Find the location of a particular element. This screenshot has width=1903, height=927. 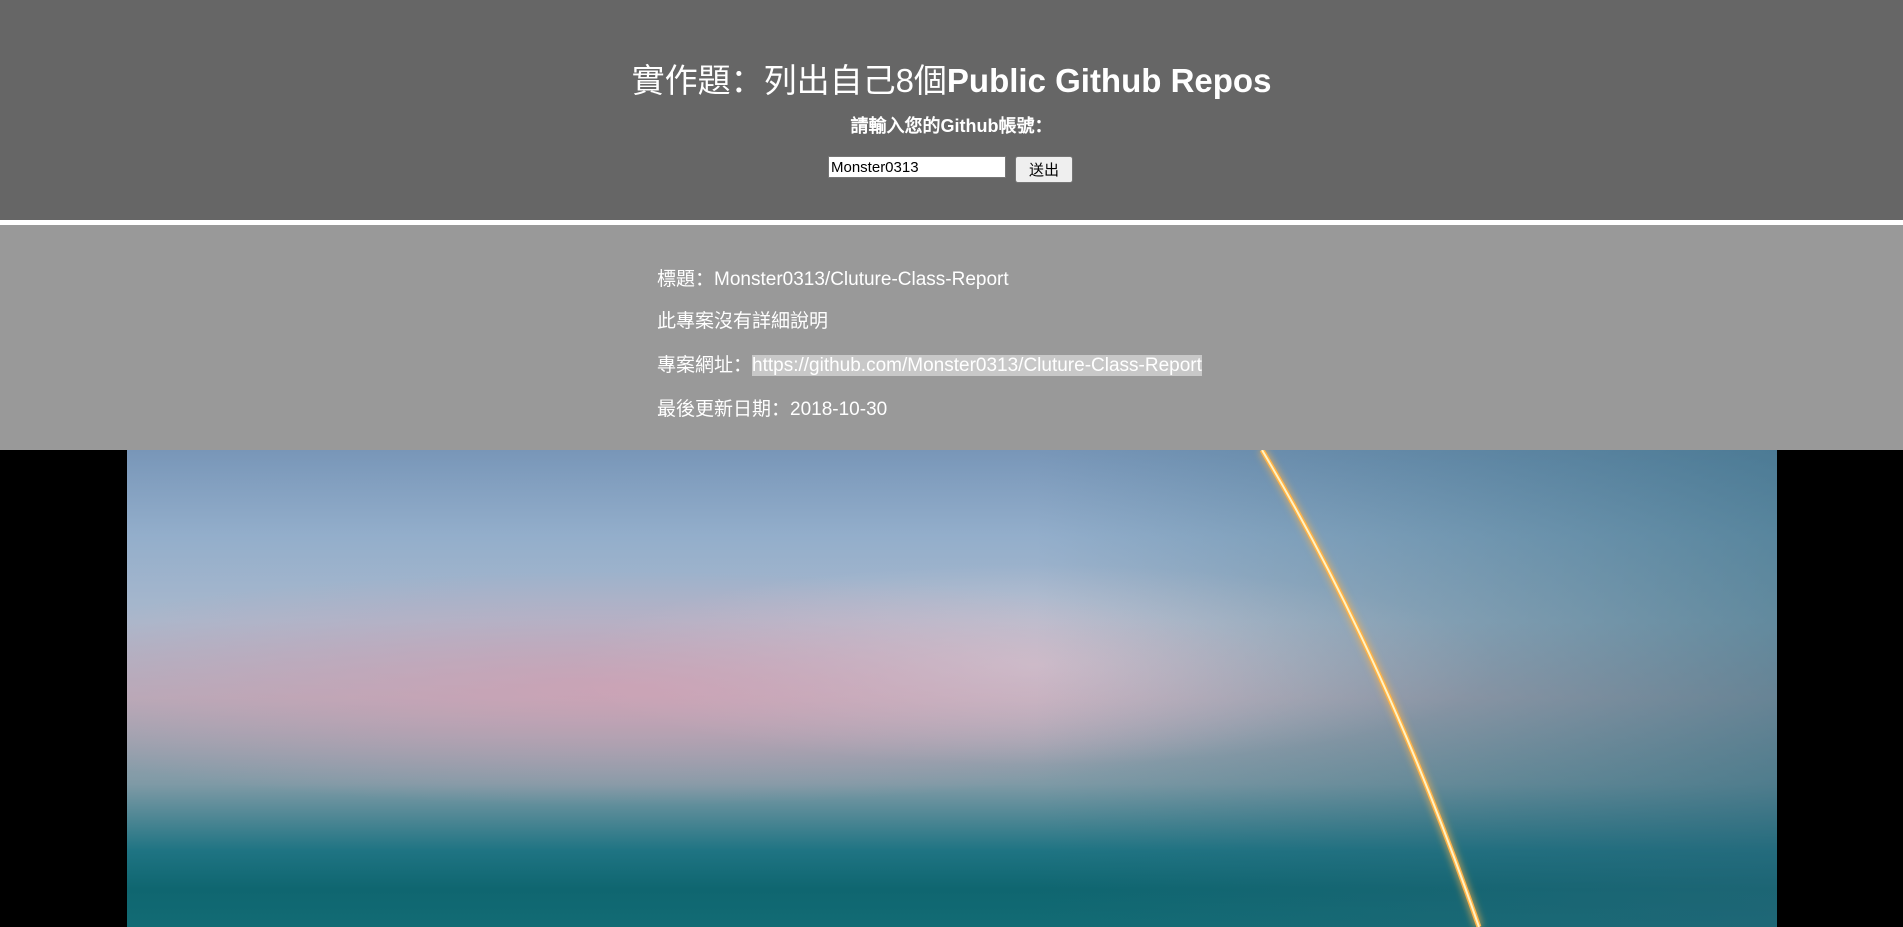

repo-title-label: 標題： is located at coordinates (686, 279).